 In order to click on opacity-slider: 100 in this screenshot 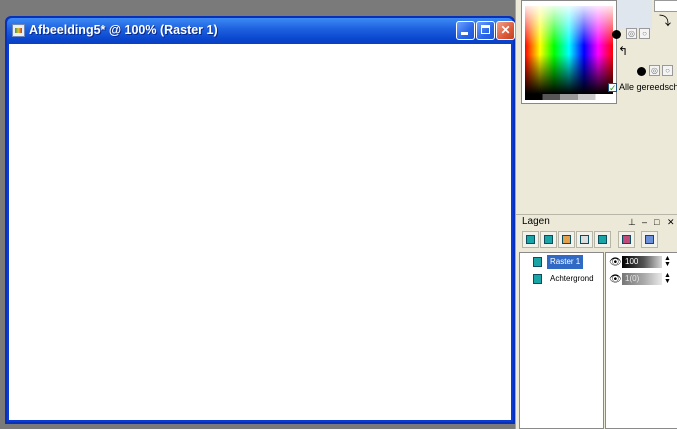, I will do `click(642, 262)`.